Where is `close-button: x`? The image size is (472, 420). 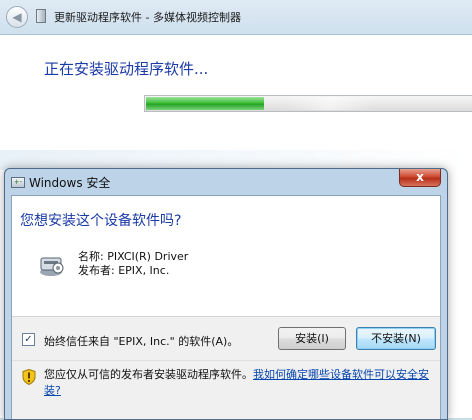 close-button: x is located at coordinates (420, 178).